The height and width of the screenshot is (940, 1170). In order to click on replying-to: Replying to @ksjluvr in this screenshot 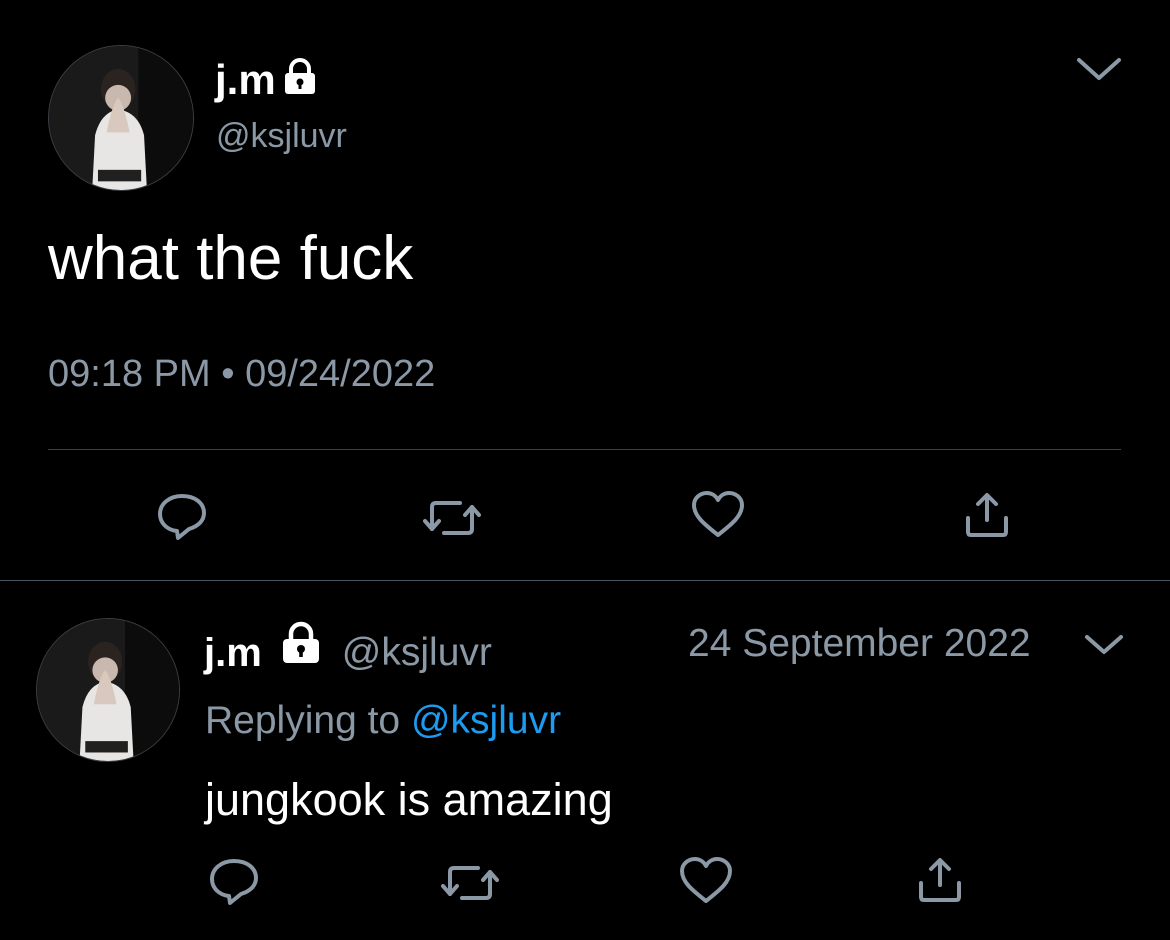, I will do `click(383, 721)`.